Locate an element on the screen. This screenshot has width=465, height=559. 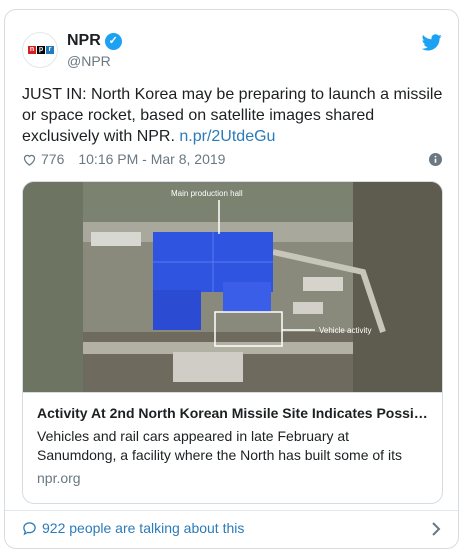
account-name-row: NPR ✓ is located at coordinates (94, 41).